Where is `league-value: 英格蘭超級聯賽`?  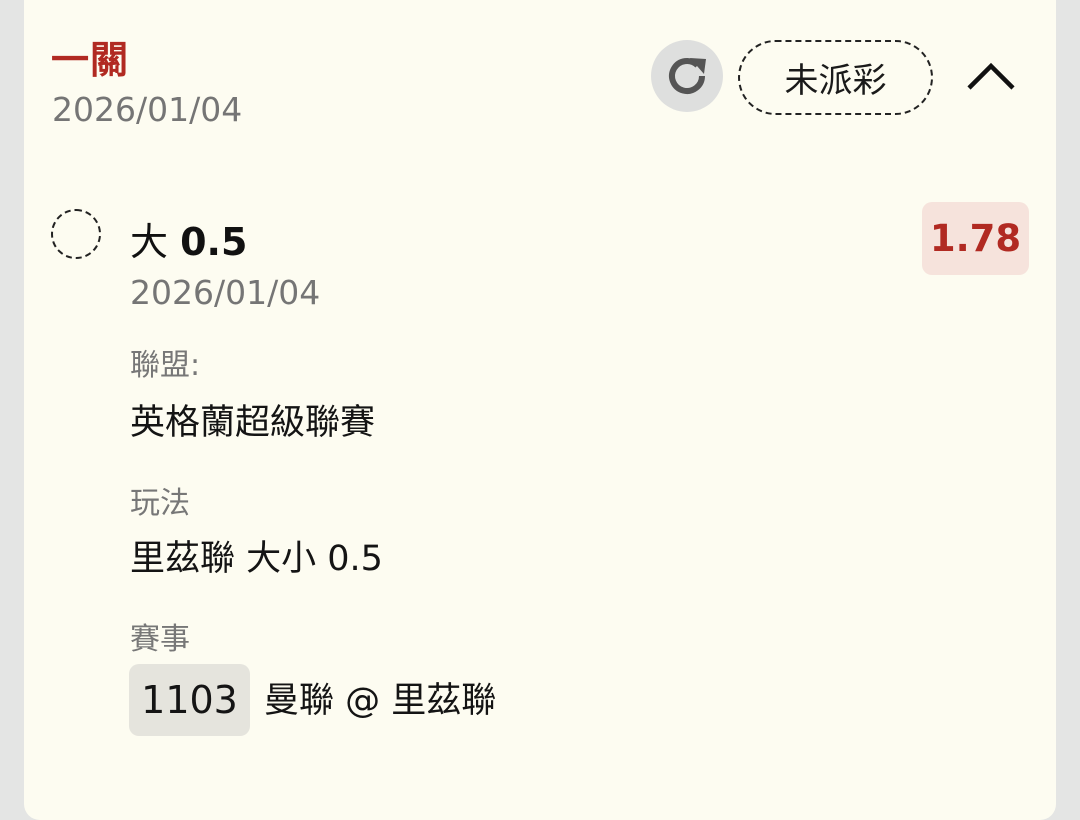 league-value: 英格蘭超級聯賽 is located at coordinates (253, 423).